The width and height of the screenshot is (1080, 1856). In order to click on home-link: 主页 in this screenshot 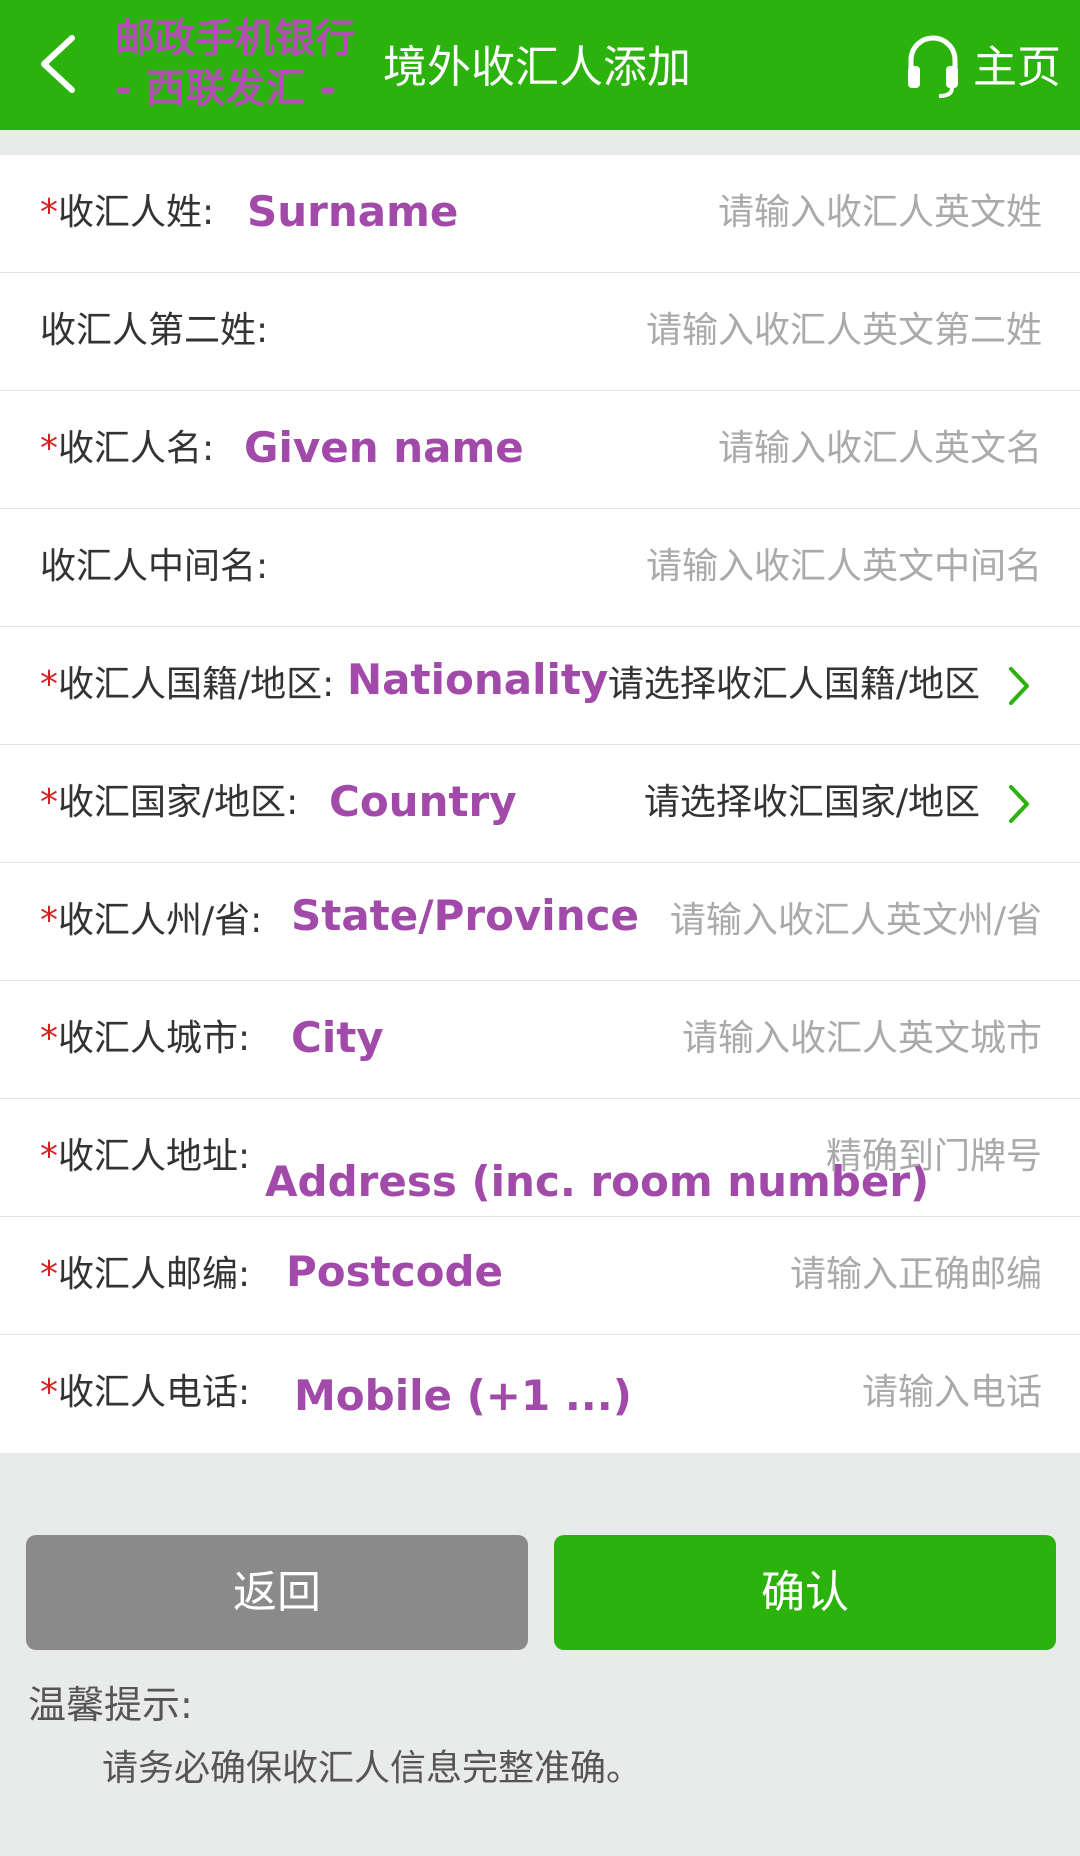, I will do `click(1017, 68)`.